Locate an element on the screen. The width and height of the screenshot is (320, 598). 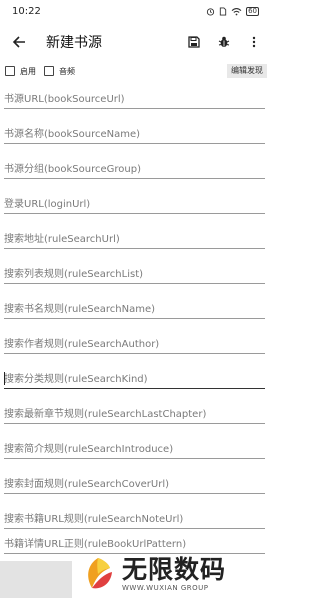
save-icon is located at coordinates (194, 42).